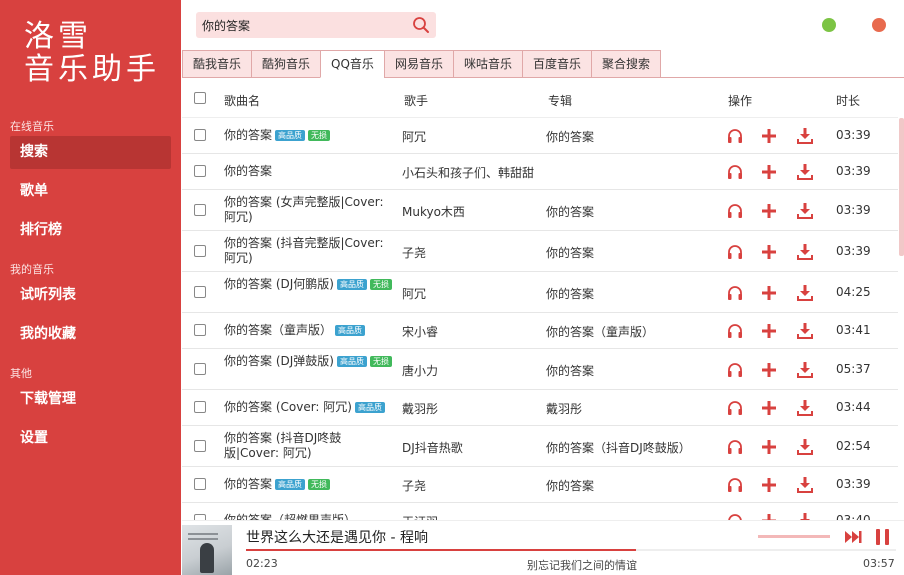 This screenshot has height=575, width=904. I want to click on table-row: 你的答案 高品质 无损 阿冗 你的答案 03:39, so click(540, 136).